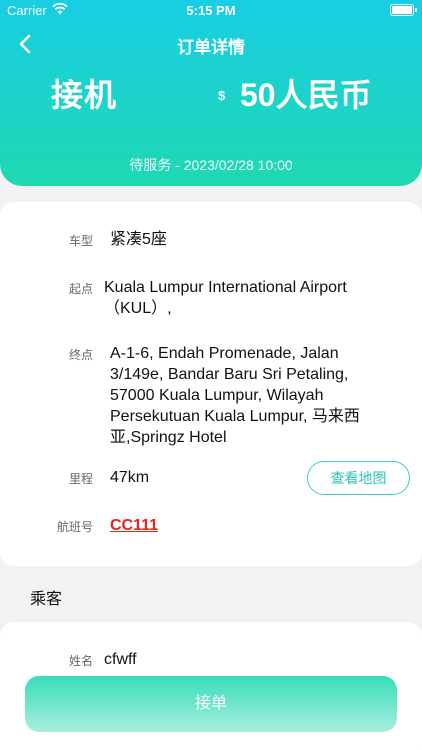 The height and width of the screenshot is (750, 422). What do you see at coordinates (211, 165) in the screenshot?
I see `order-status: 待服务 - 2023/02/28 10:00` at bounding box center [211, 165].